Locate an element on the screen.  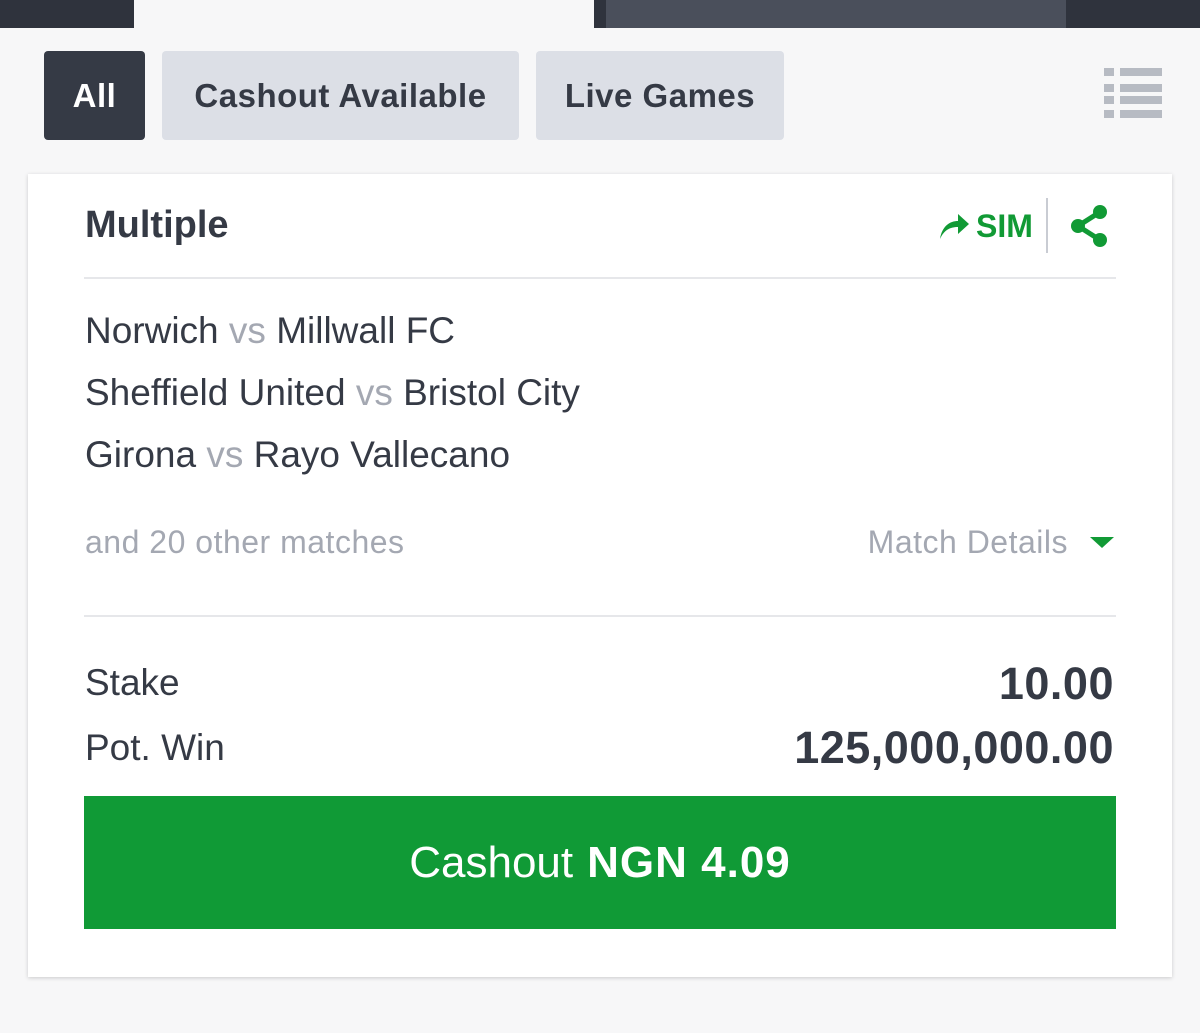
sim-label: SIM is located at coordinates (1004, 225).